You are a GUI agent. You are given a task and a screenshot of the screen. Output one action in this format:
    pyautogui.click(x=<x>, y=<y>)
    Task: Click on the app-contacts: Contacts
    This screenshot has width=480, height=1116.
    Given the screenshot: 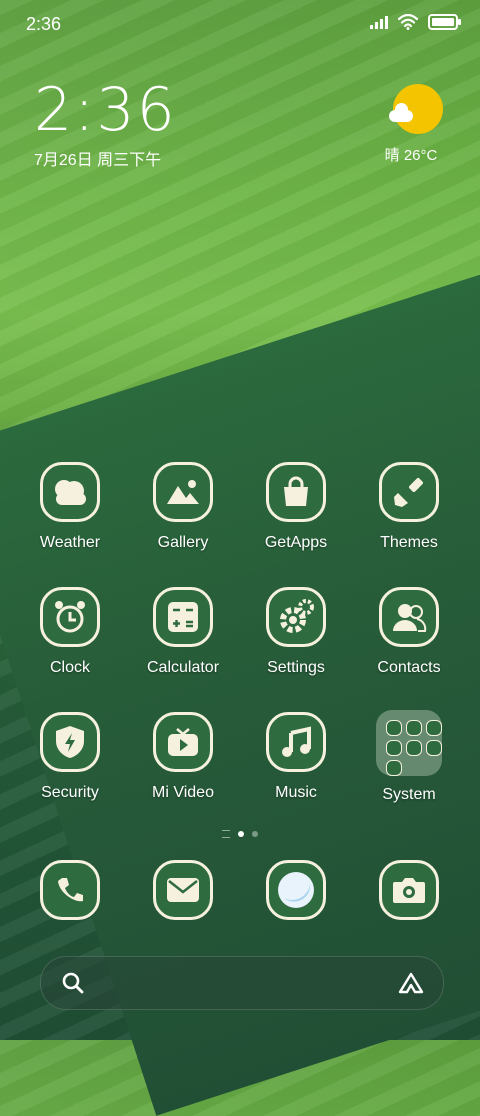 What is the action you would take?
    pyautogui.click(x=409, y=632)
    